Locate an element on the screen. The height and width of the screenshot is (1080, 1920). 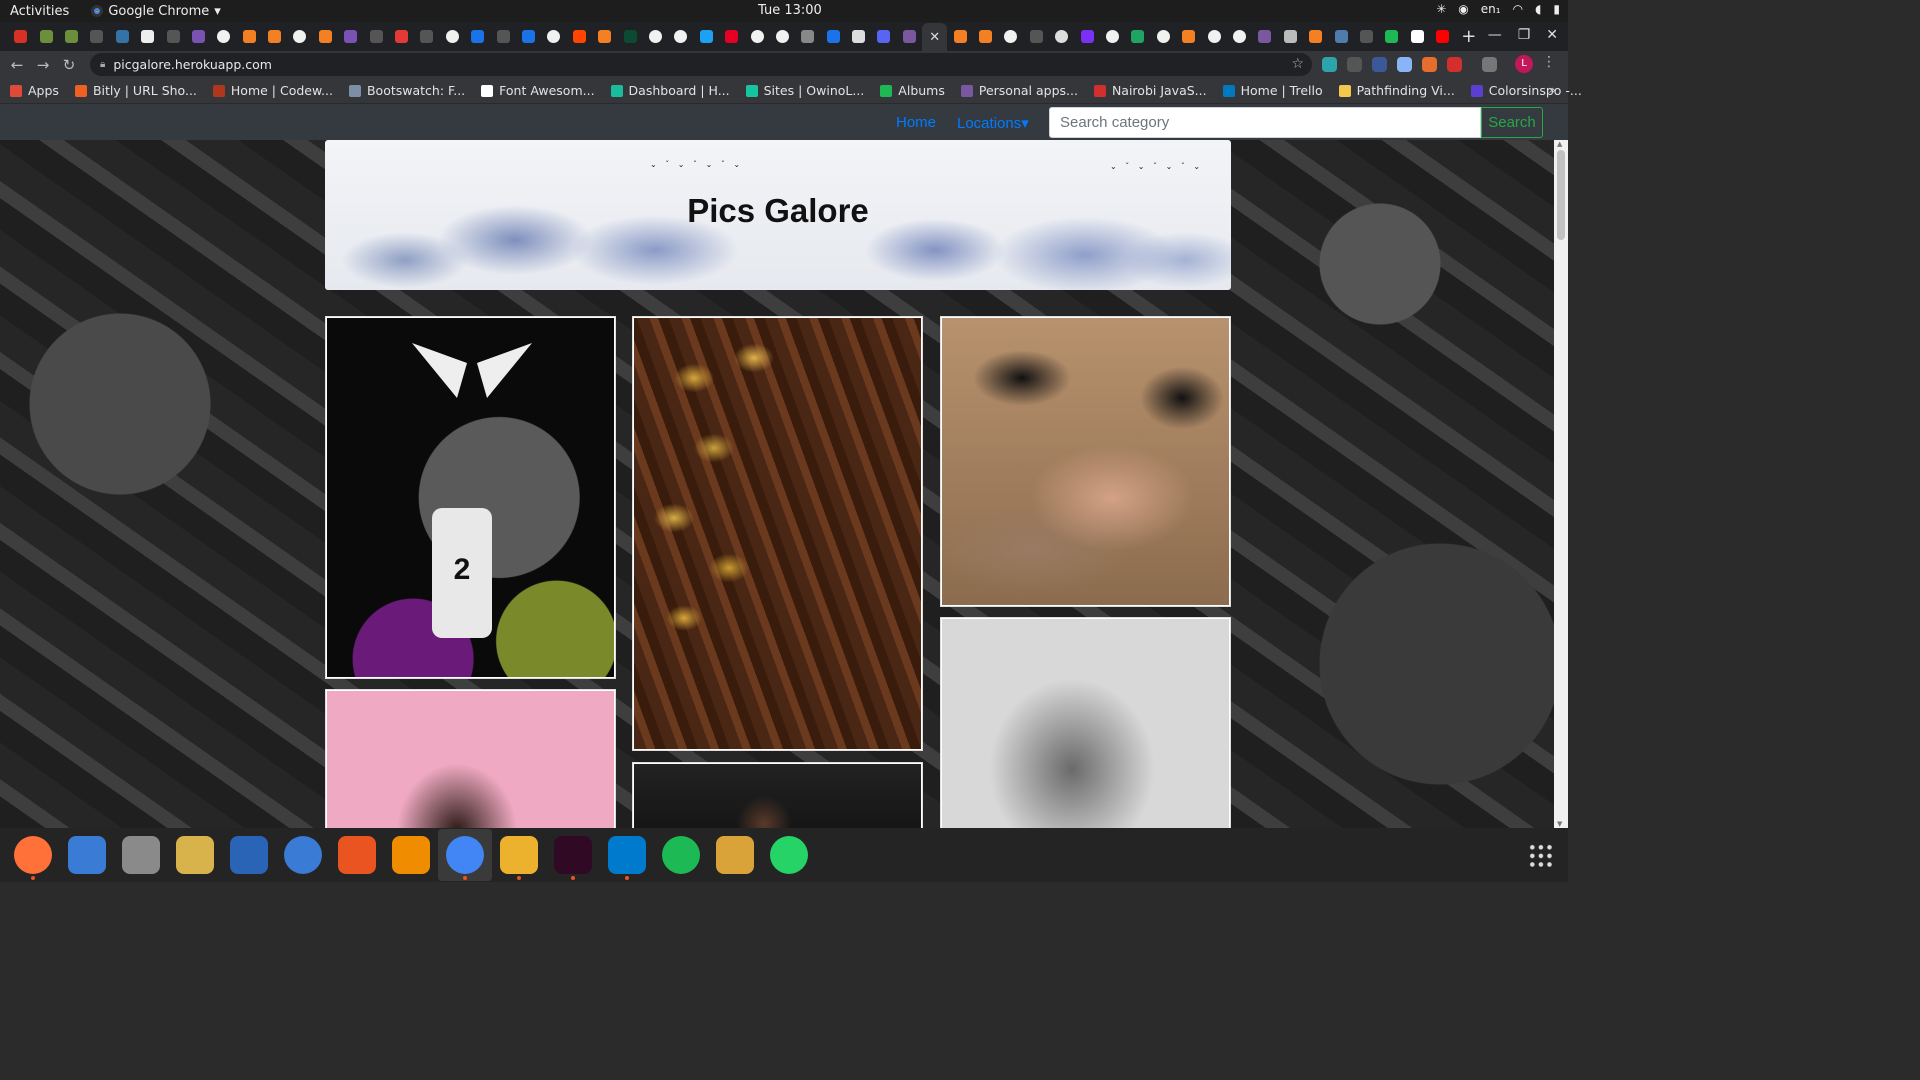
apps-shortcut: Apps is located at coordinates (34, 90).